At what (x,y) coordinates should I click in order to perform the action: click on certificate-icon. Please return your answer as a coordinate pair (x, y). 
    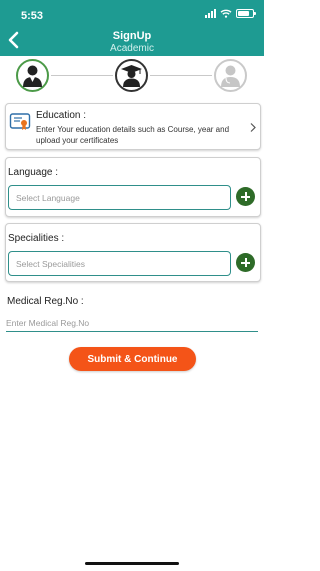
    Looking at the image, I should click on (20, 121).